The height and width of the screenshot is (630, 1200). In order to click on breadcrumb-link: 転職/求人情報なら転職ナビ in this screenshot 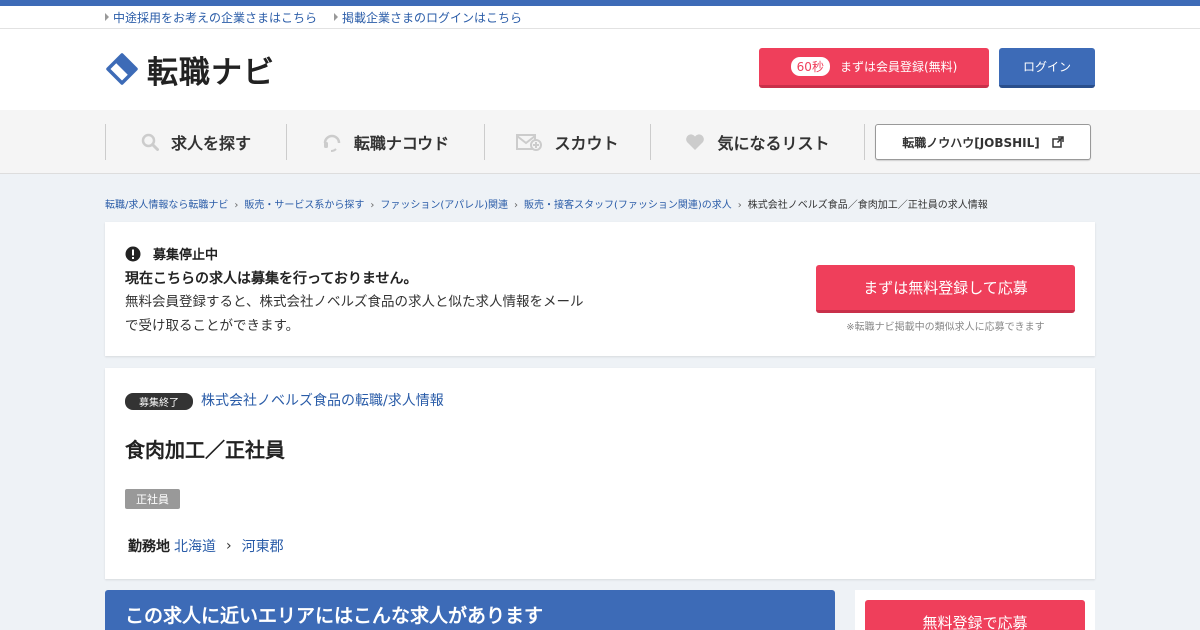, I will do `click(166, 205)`.